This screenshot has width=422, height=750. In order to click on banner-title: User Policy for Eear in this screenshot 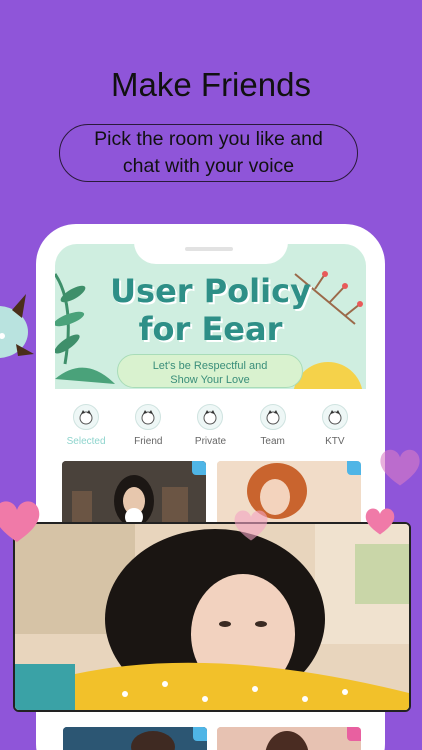, I will do `click(210, 310)`.